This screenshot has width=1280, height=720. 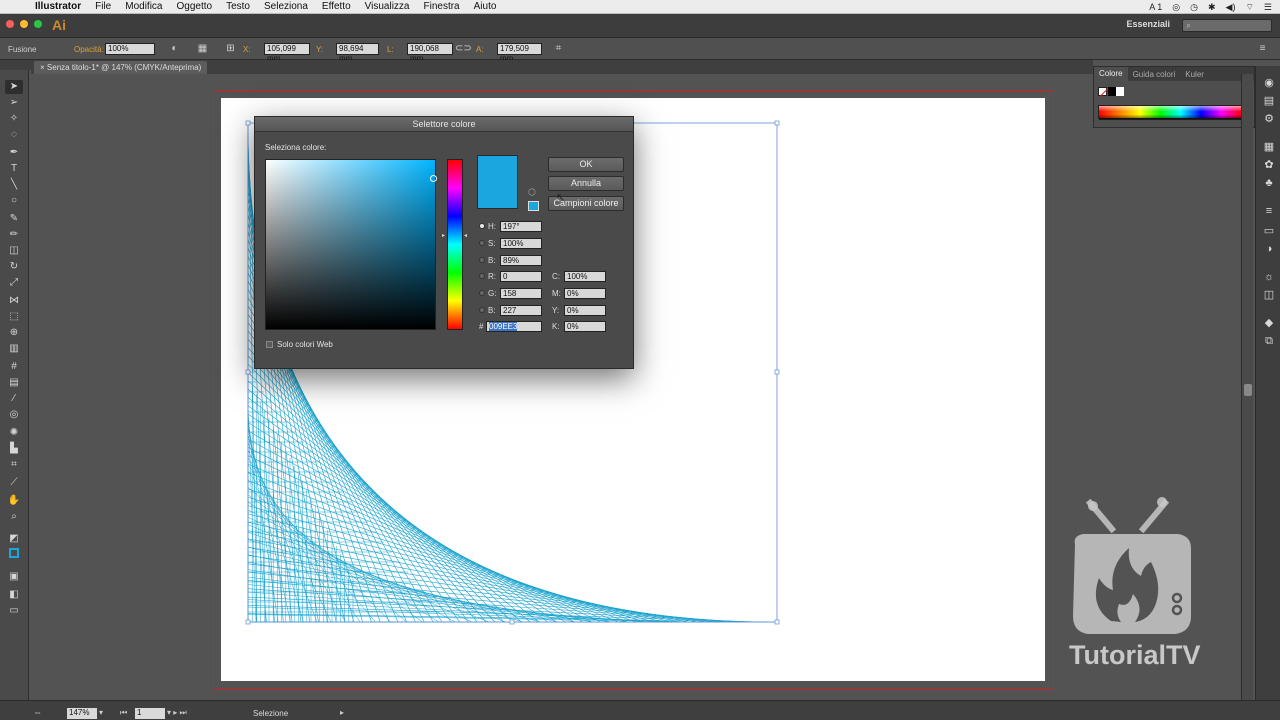 I want to click on tab-kuler: Kuler, so click(x=1194, y=74).